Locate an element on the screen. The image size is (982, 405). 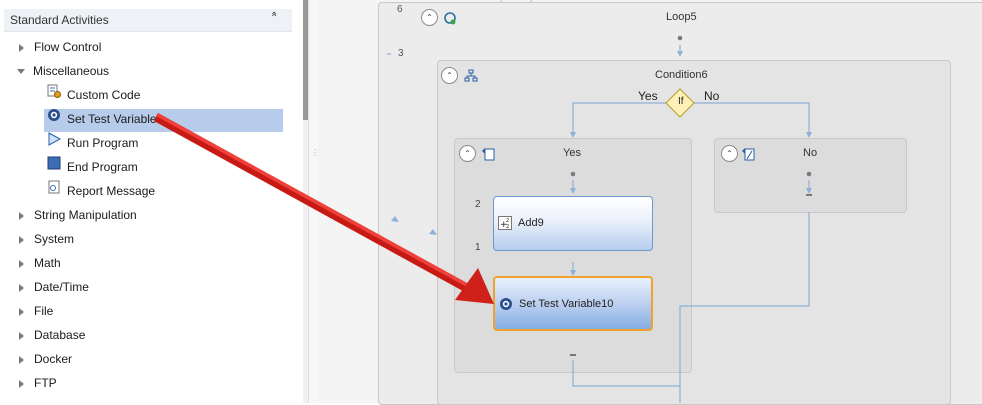
yes-edge-label: Yes is located at coordinates (648, 96).